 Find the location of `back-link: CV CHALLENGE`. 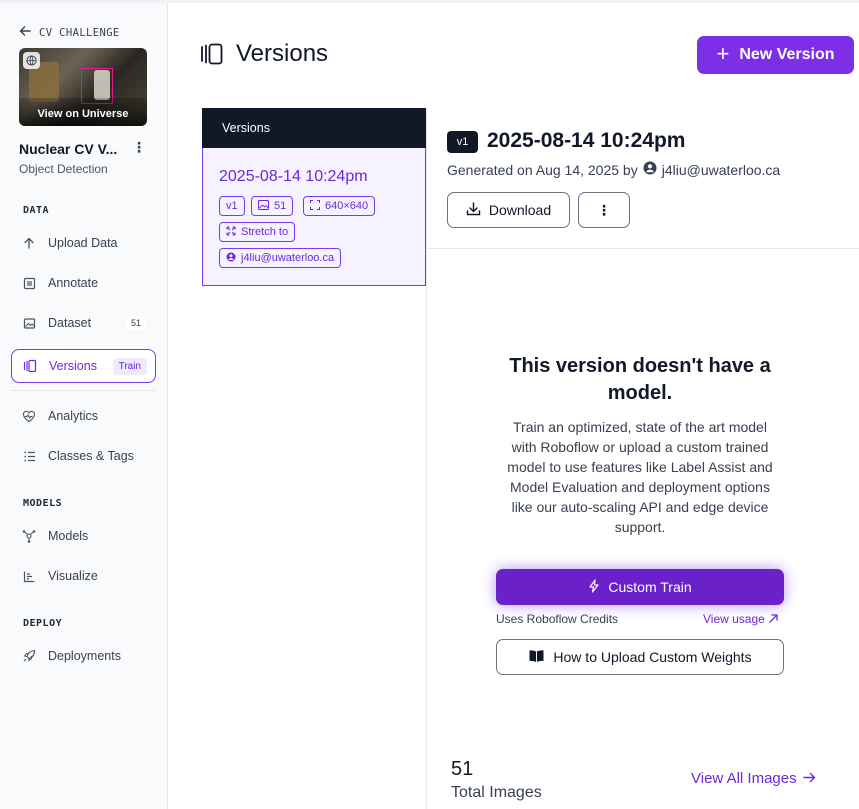

back-link: CV CHALLENGE is located at coordinates (69, 32).